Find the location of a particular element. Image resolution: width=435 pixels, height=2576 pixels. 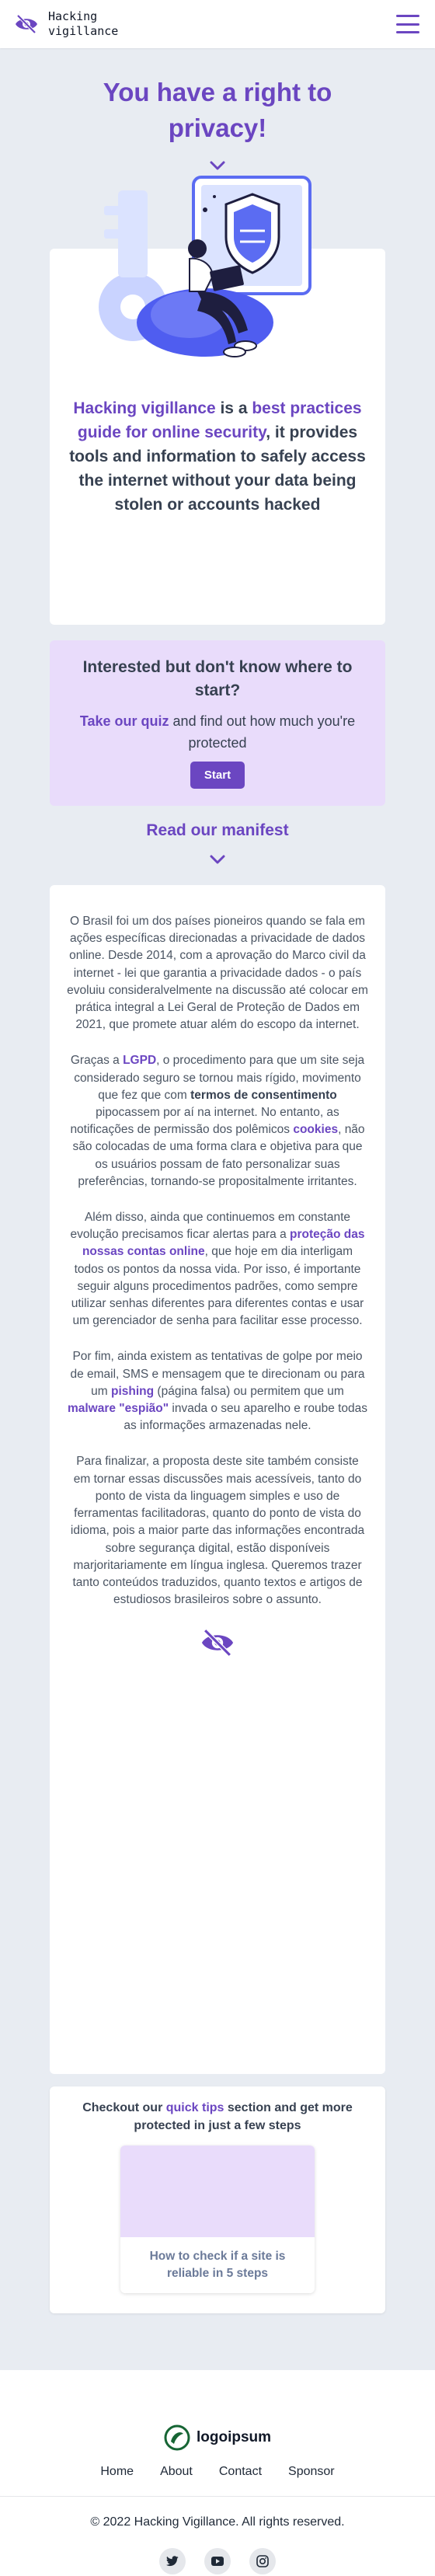

lgpd-link: LGPD is located at coordinates (139, 1060).